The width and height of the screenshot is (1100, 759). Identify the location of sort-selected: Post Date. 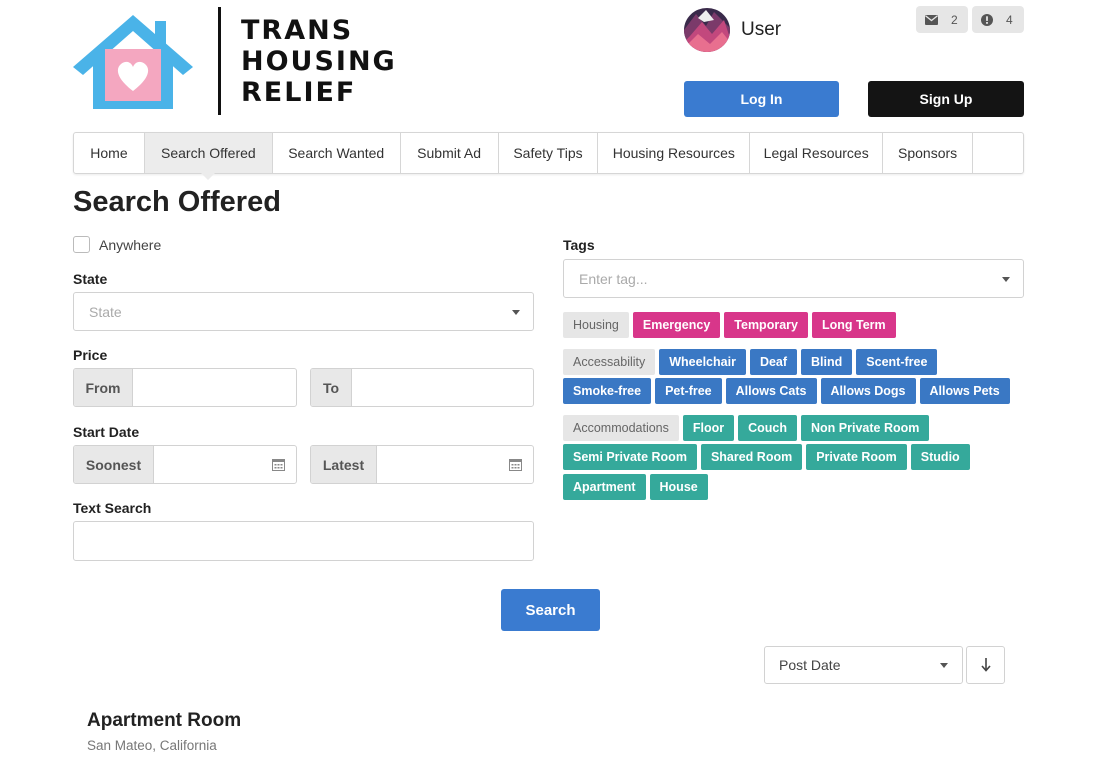
(810, 665).